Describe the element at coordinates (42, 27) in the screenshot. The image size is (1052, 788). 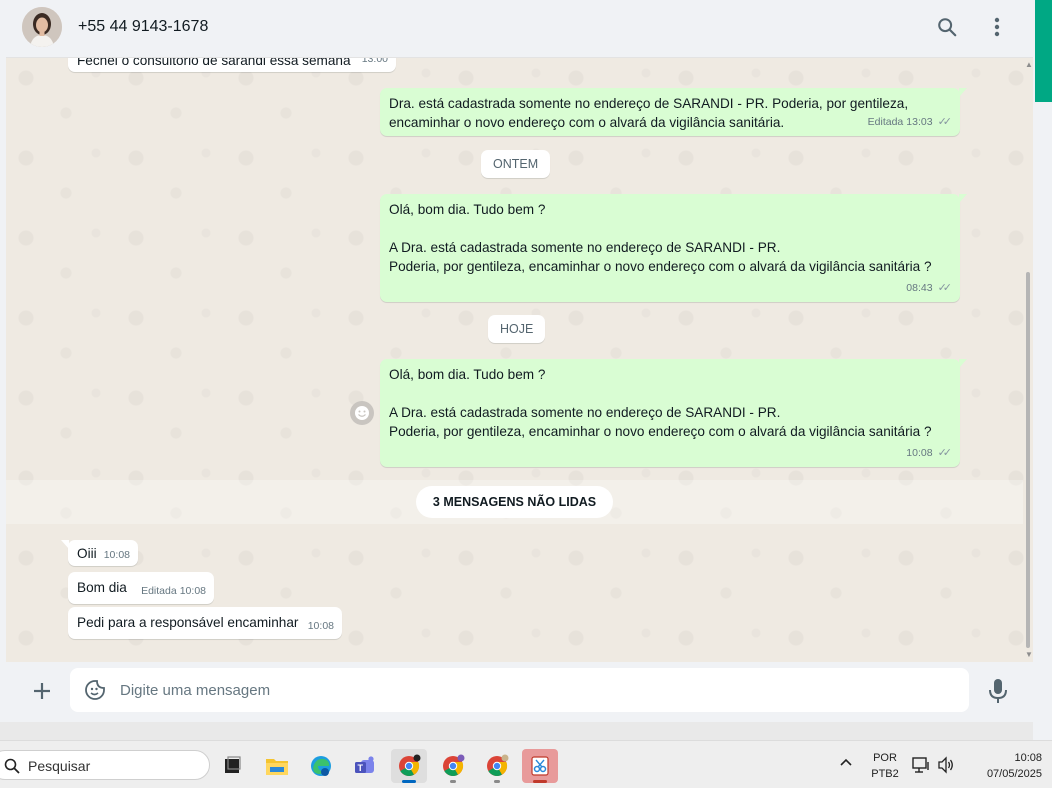
I see `contact-avatar` at that location.